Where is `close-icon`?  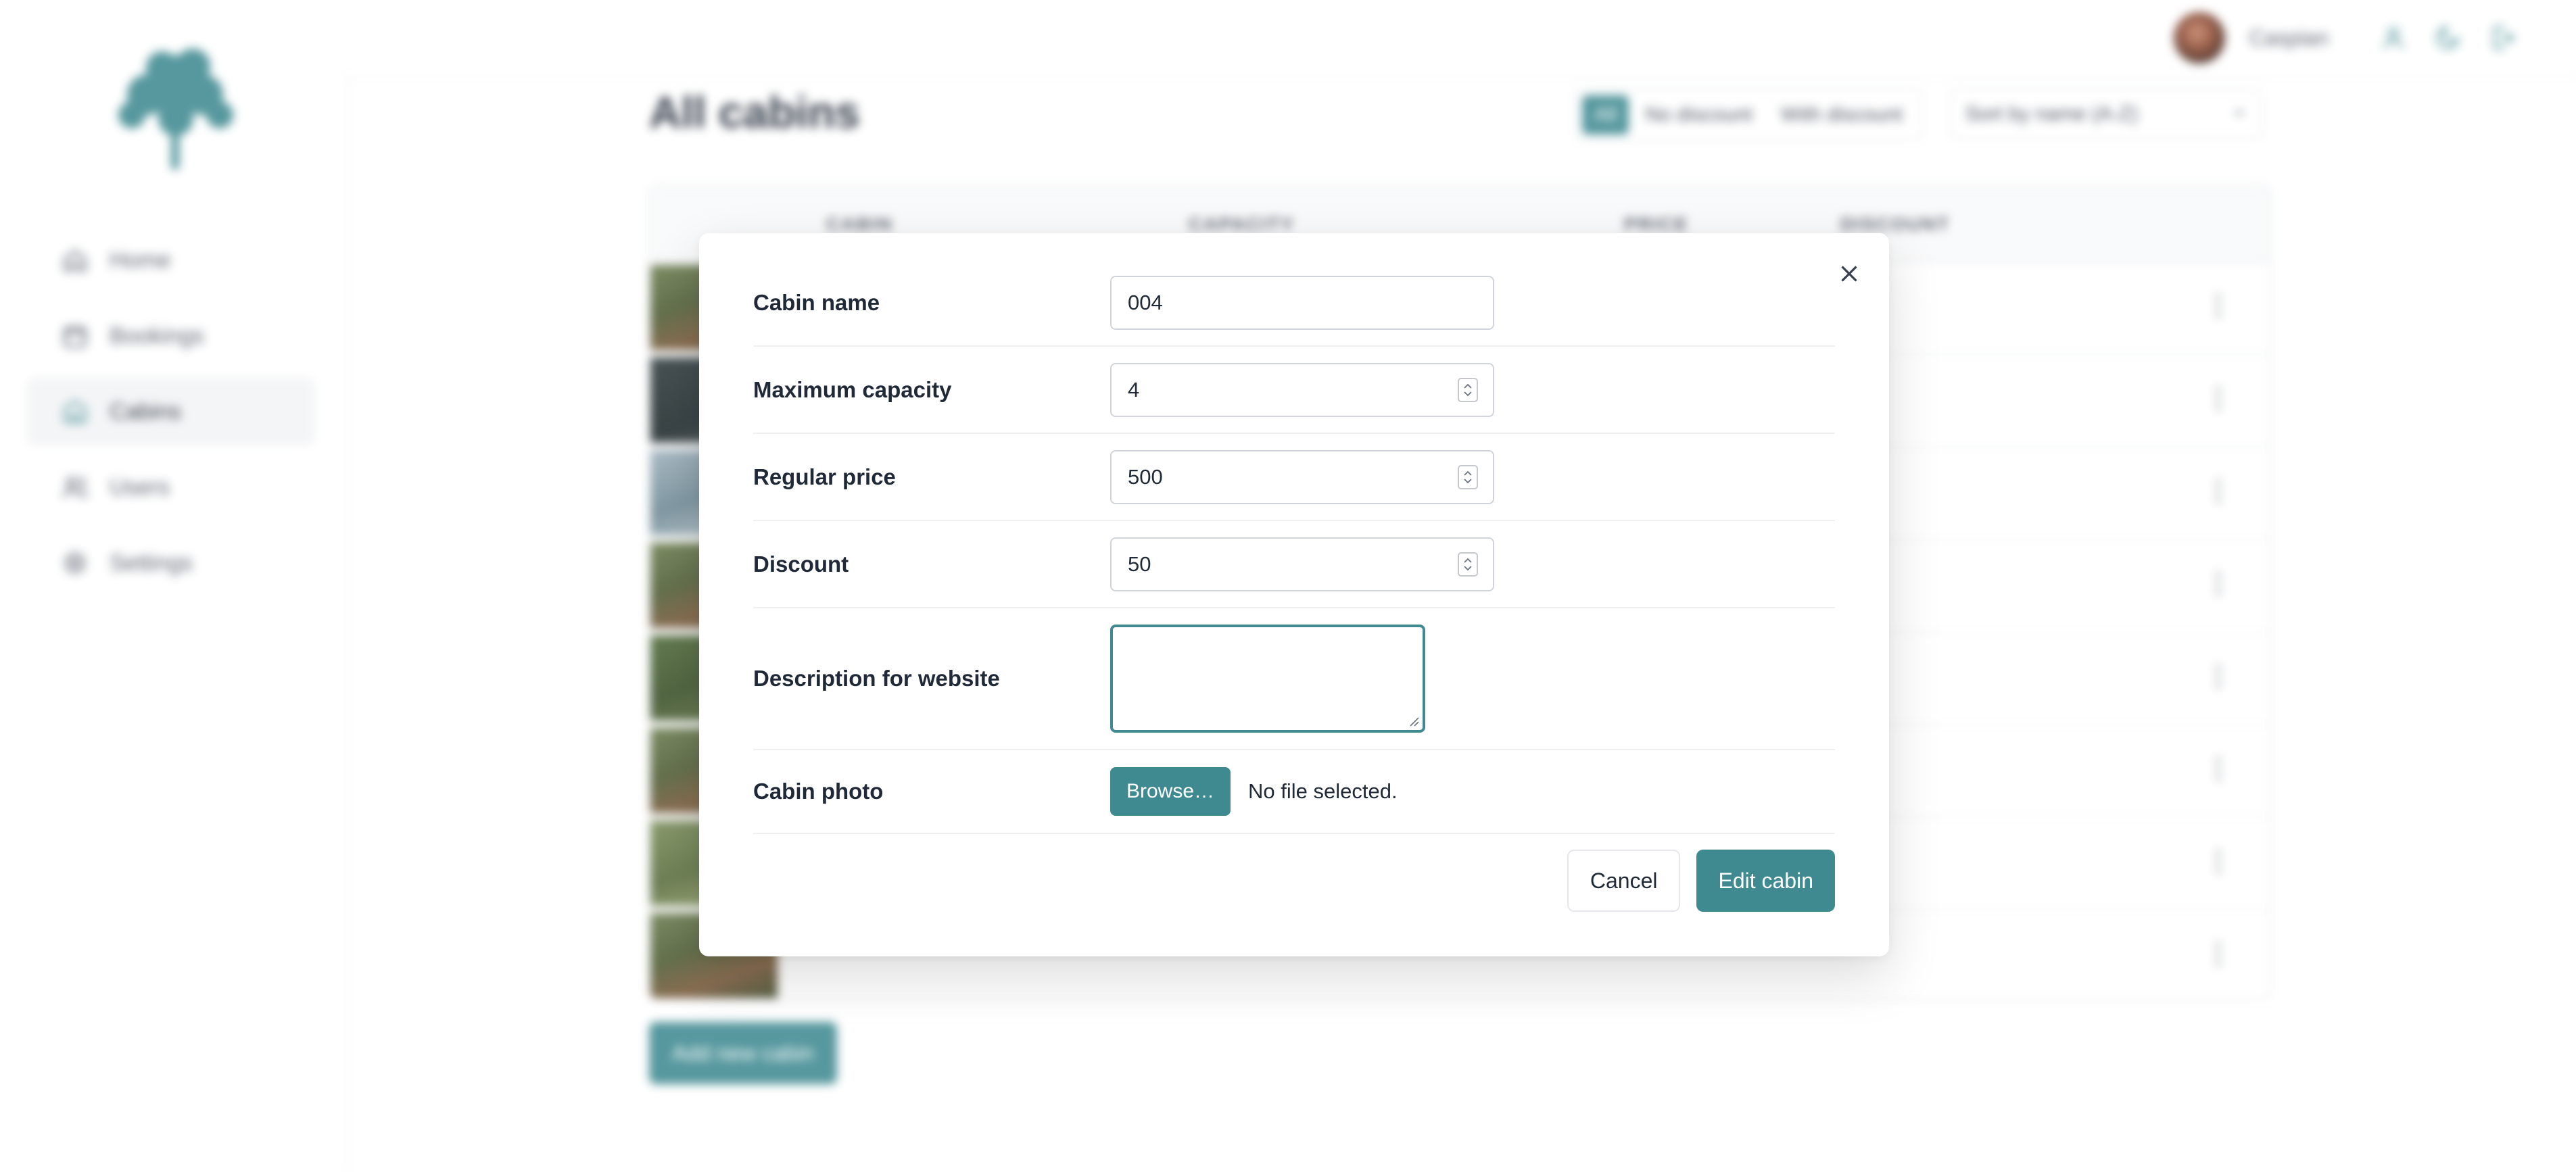 close-icon is located at coordinates (1849, 275).